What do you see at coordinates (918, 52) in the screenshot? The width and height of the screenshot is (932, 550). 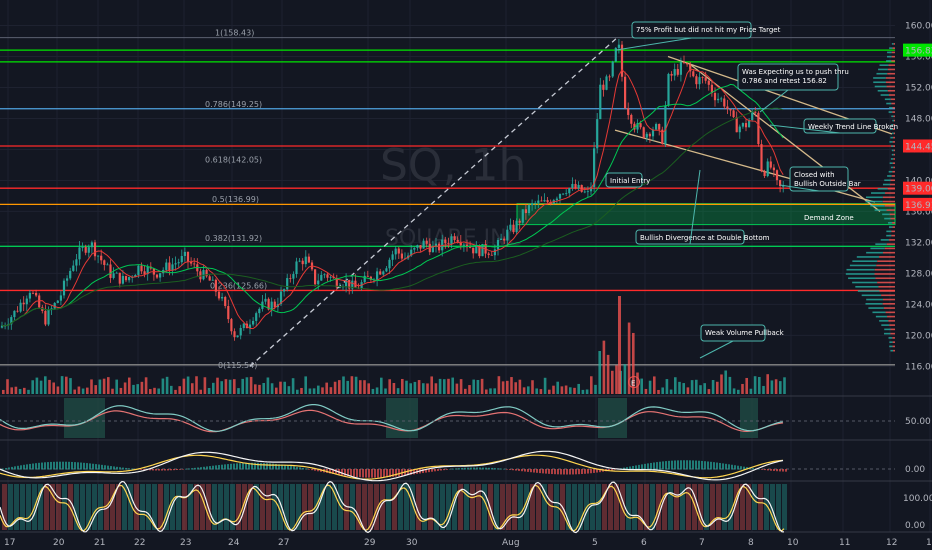 I see `price-tag-text-0: 156.82` at bounding box center [918, 52].